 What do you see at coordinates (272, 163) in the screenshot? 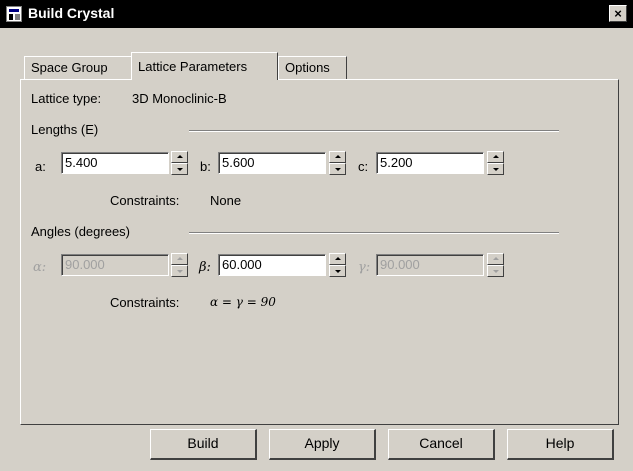
I see `b-length-input: 5.600` at bounding box center [272, 163].